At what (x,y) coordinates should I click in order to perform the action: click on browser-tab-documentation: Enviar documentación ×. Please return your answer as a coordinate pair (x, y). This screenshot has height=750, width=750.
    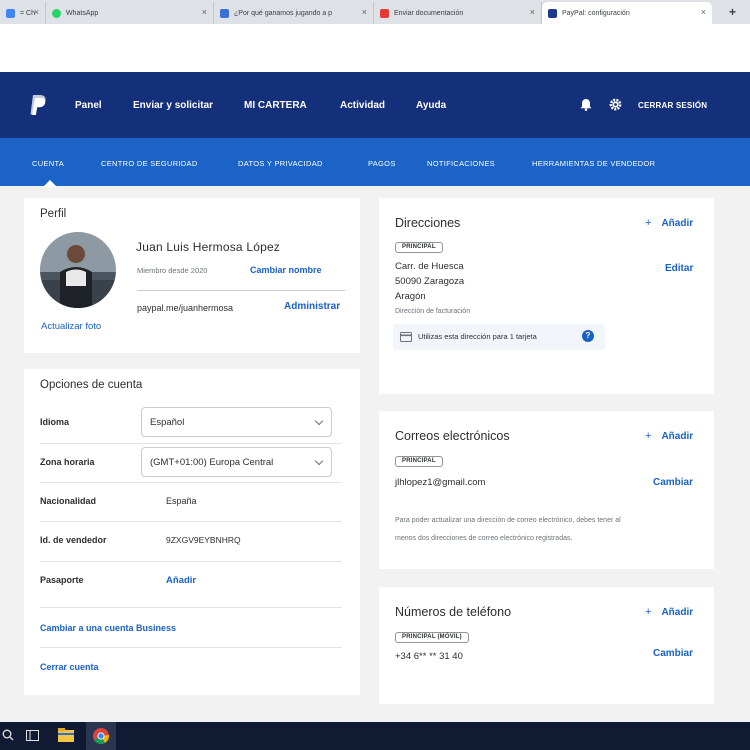
    Looking at the image, I should click on (458, 13).